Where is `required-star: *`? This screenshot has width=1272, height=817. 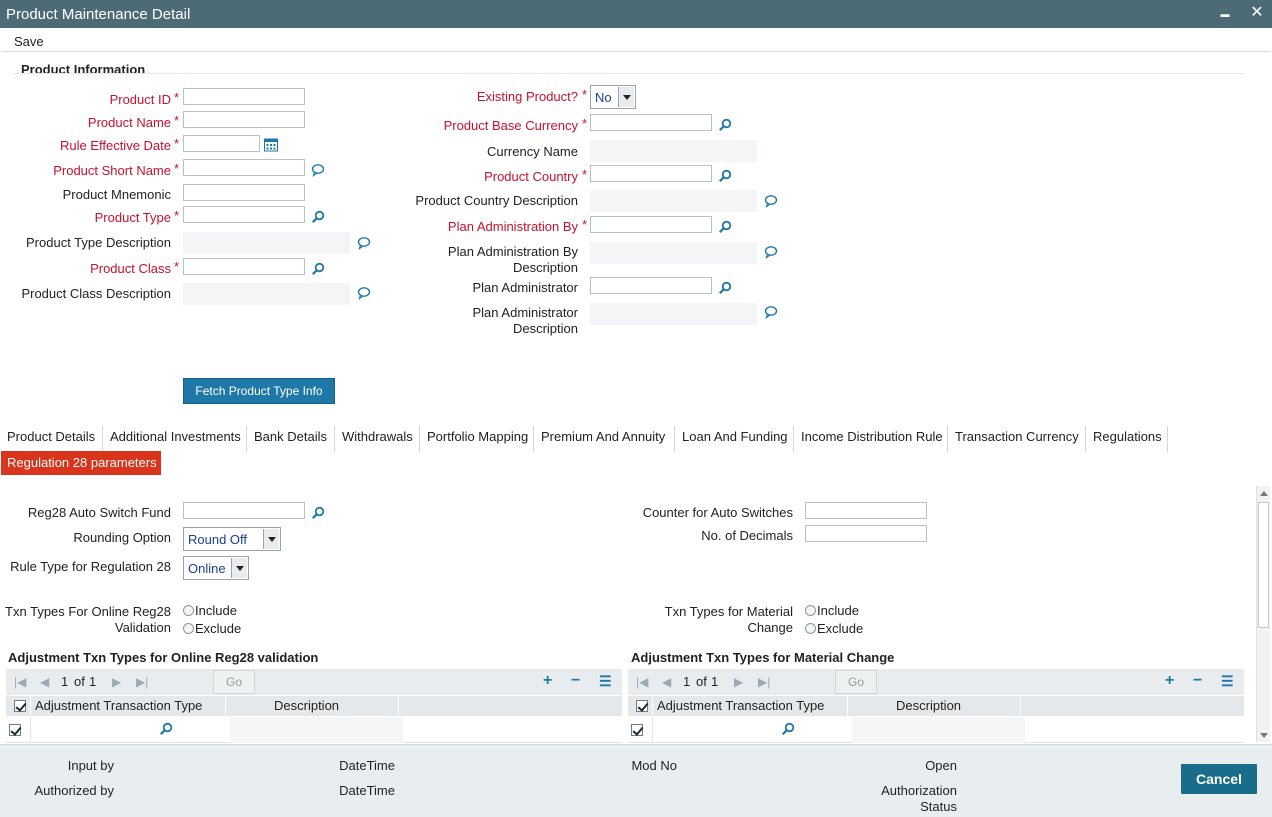
required-star: * is located at coordinates (177, 168).